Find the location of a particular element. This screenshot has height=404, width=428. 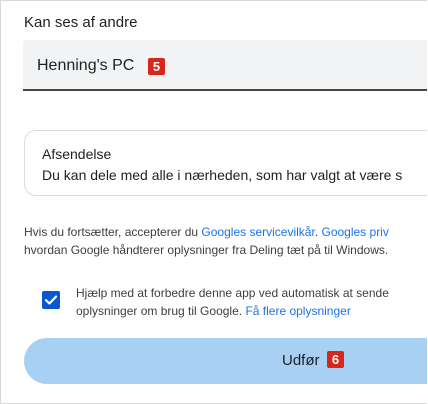

device-name-value: Henning's PC is located at coordinates (85, 66).